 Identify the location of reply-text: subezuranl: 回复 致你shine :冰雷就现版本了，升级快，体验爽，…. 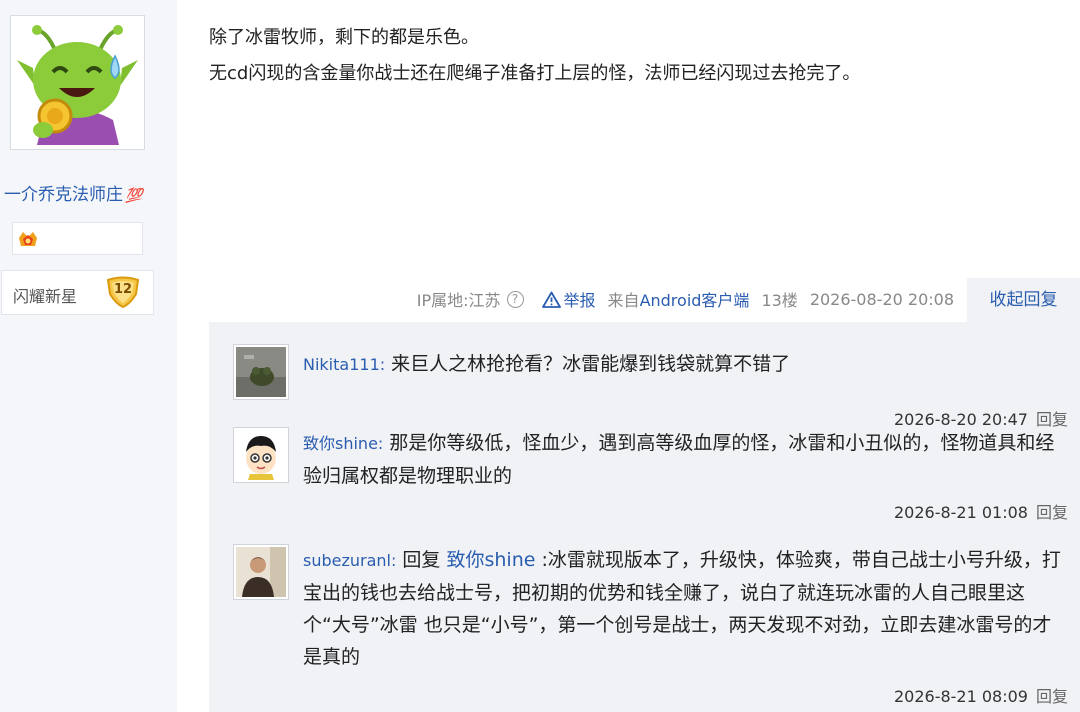
(685, 608).